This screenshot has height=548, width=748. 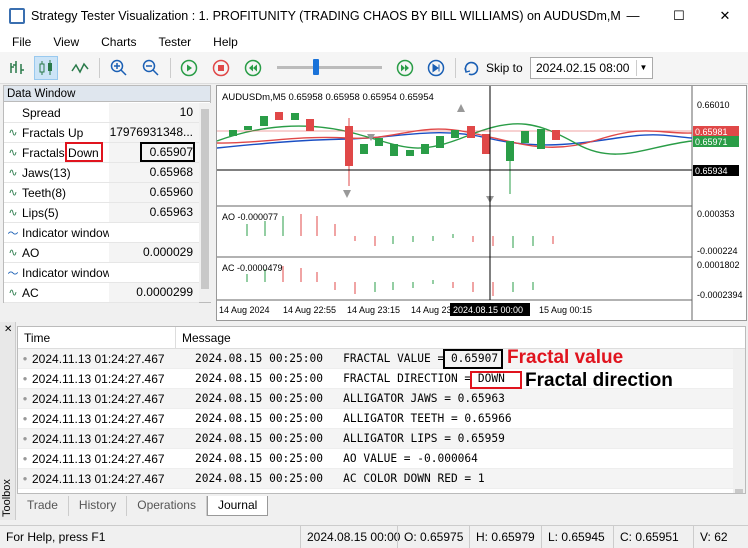 What do you see at coordinates (329, 67) in the screenshot?
I see `speed-slider-track` at bounding box center [329, 67].